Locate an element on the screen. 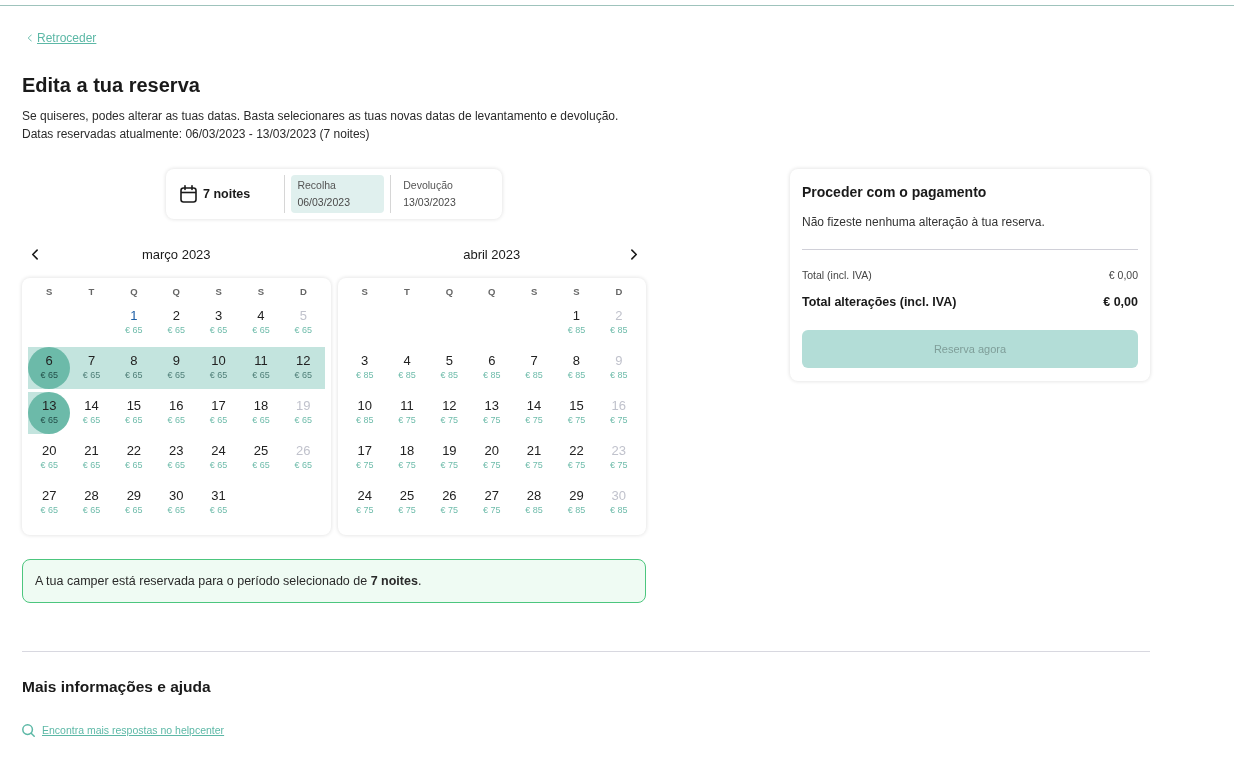  calendar-day: 12 € 75 is located at coordinates (449, 413).